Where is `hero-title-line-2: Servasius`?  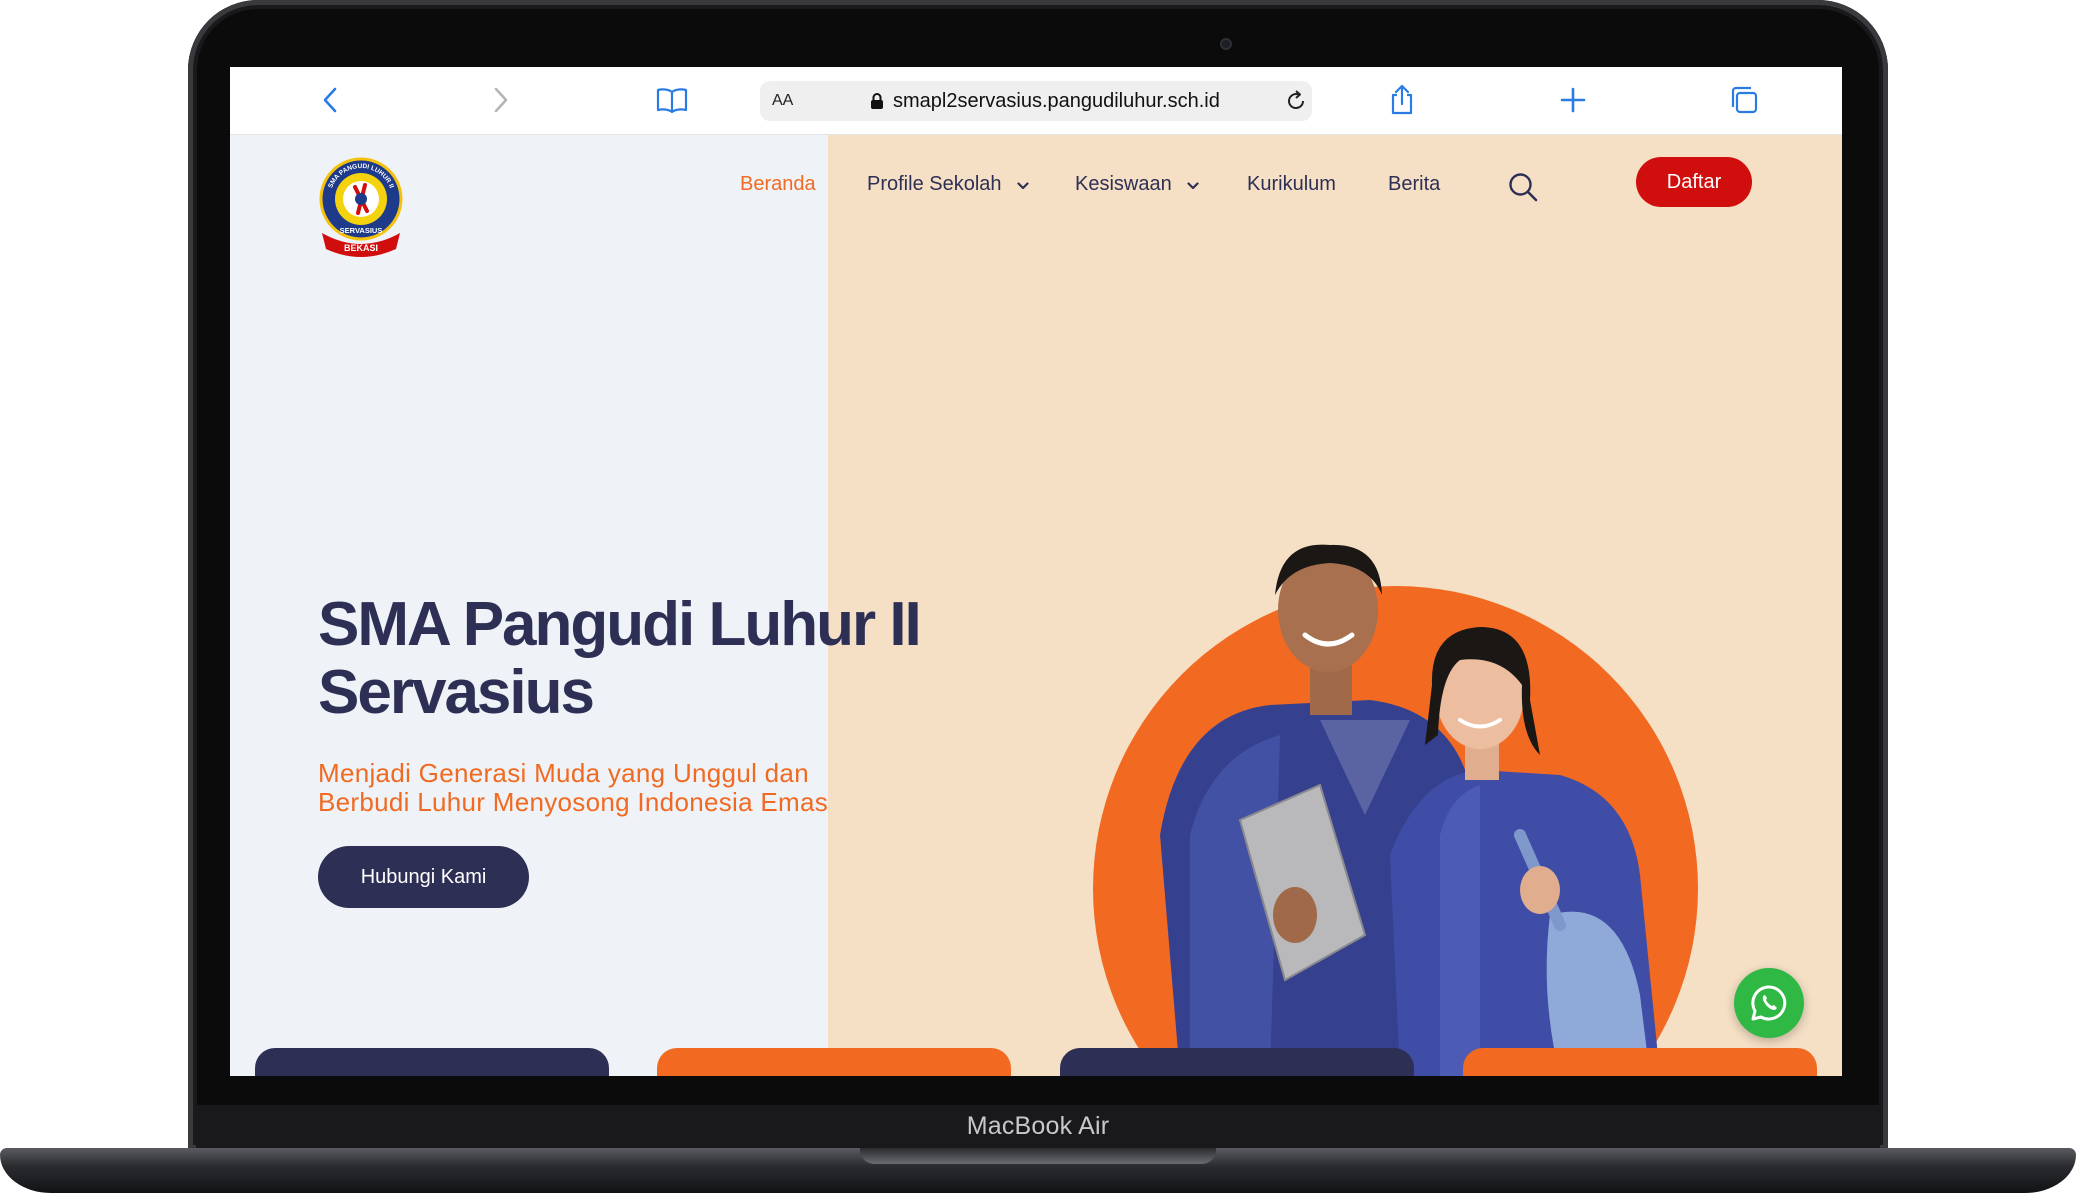 hero-title-line-2: Servasius is located at coordinates (456, 692).